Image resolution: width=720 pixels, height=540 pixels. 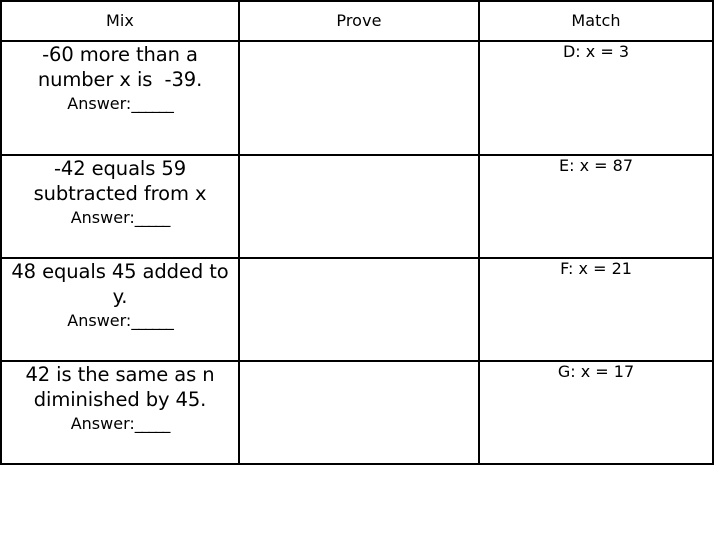 I want to click on column-header-prove: Prove, so click(x=359, y=21).